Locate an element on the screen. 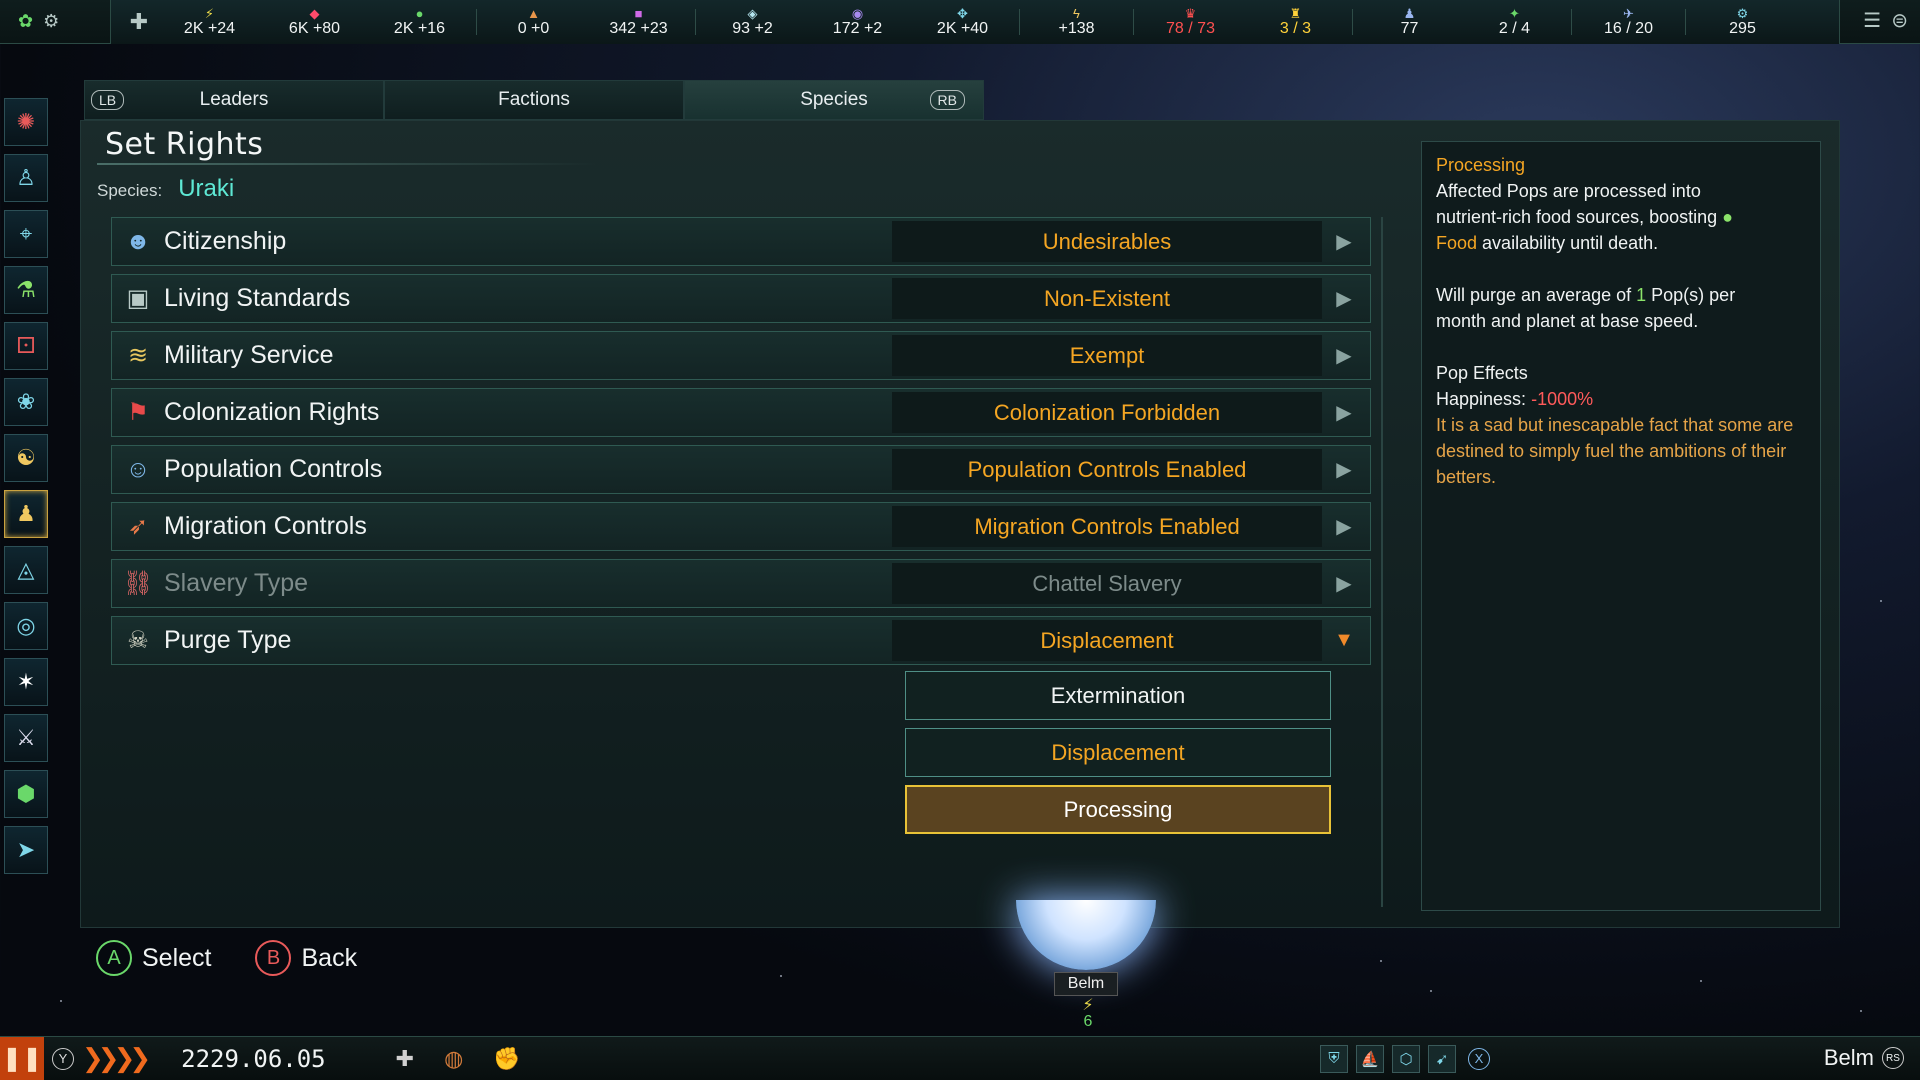 The width and height of the screenshot is (1920, 1080). resource-naval-capacity: ✈ 16 / 20 is located at coordinates (1628, 21).